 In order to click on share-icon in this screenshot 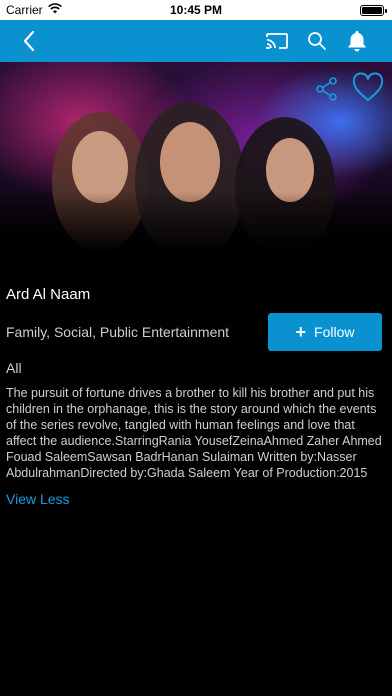, I will do `click(326, 89)`.